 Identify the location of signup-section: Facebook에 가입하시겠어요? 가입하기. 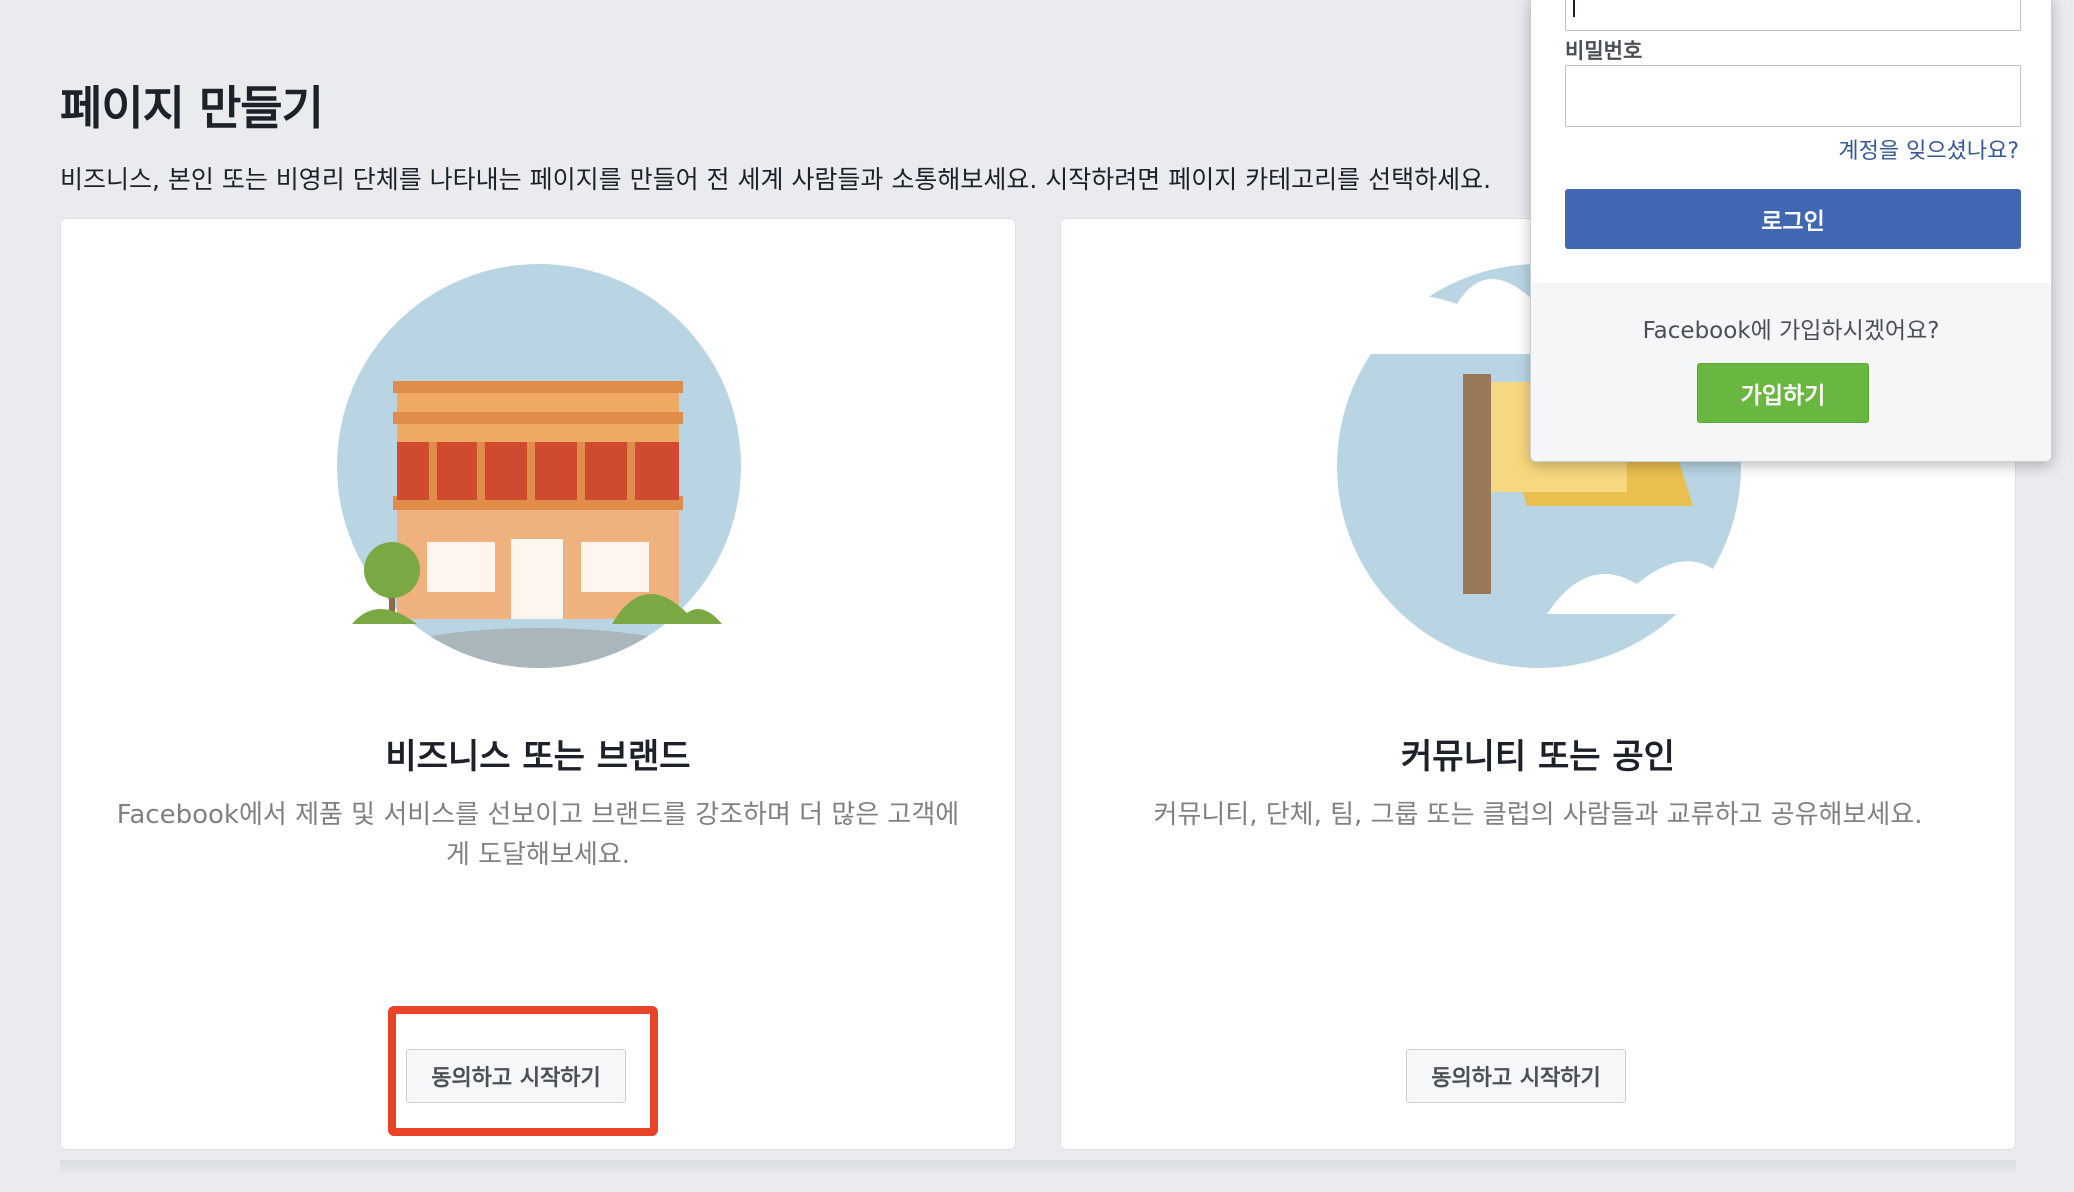
(1791, 372).